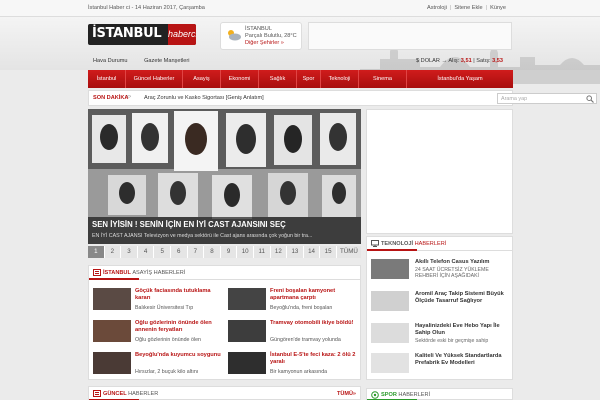 This screenshot has width=600, height=400. I want to click on asayis-title-prefix: İSTANBUL, so click(117, 273).